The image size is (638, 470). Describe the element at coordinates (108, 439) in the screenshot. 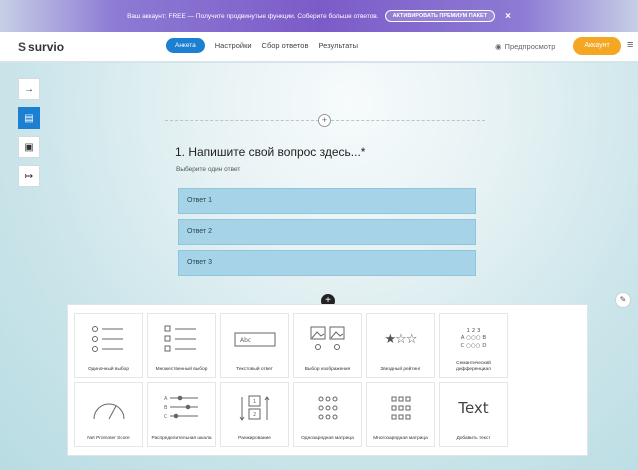

I see `type-label: Net Promoter Score` at that location.